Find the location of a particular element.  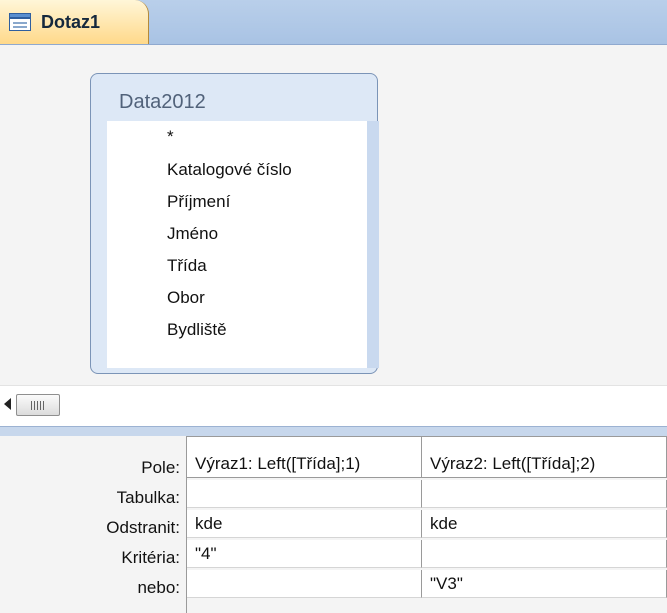

field-item-trida: Třída is located at coordinates (187, 266).